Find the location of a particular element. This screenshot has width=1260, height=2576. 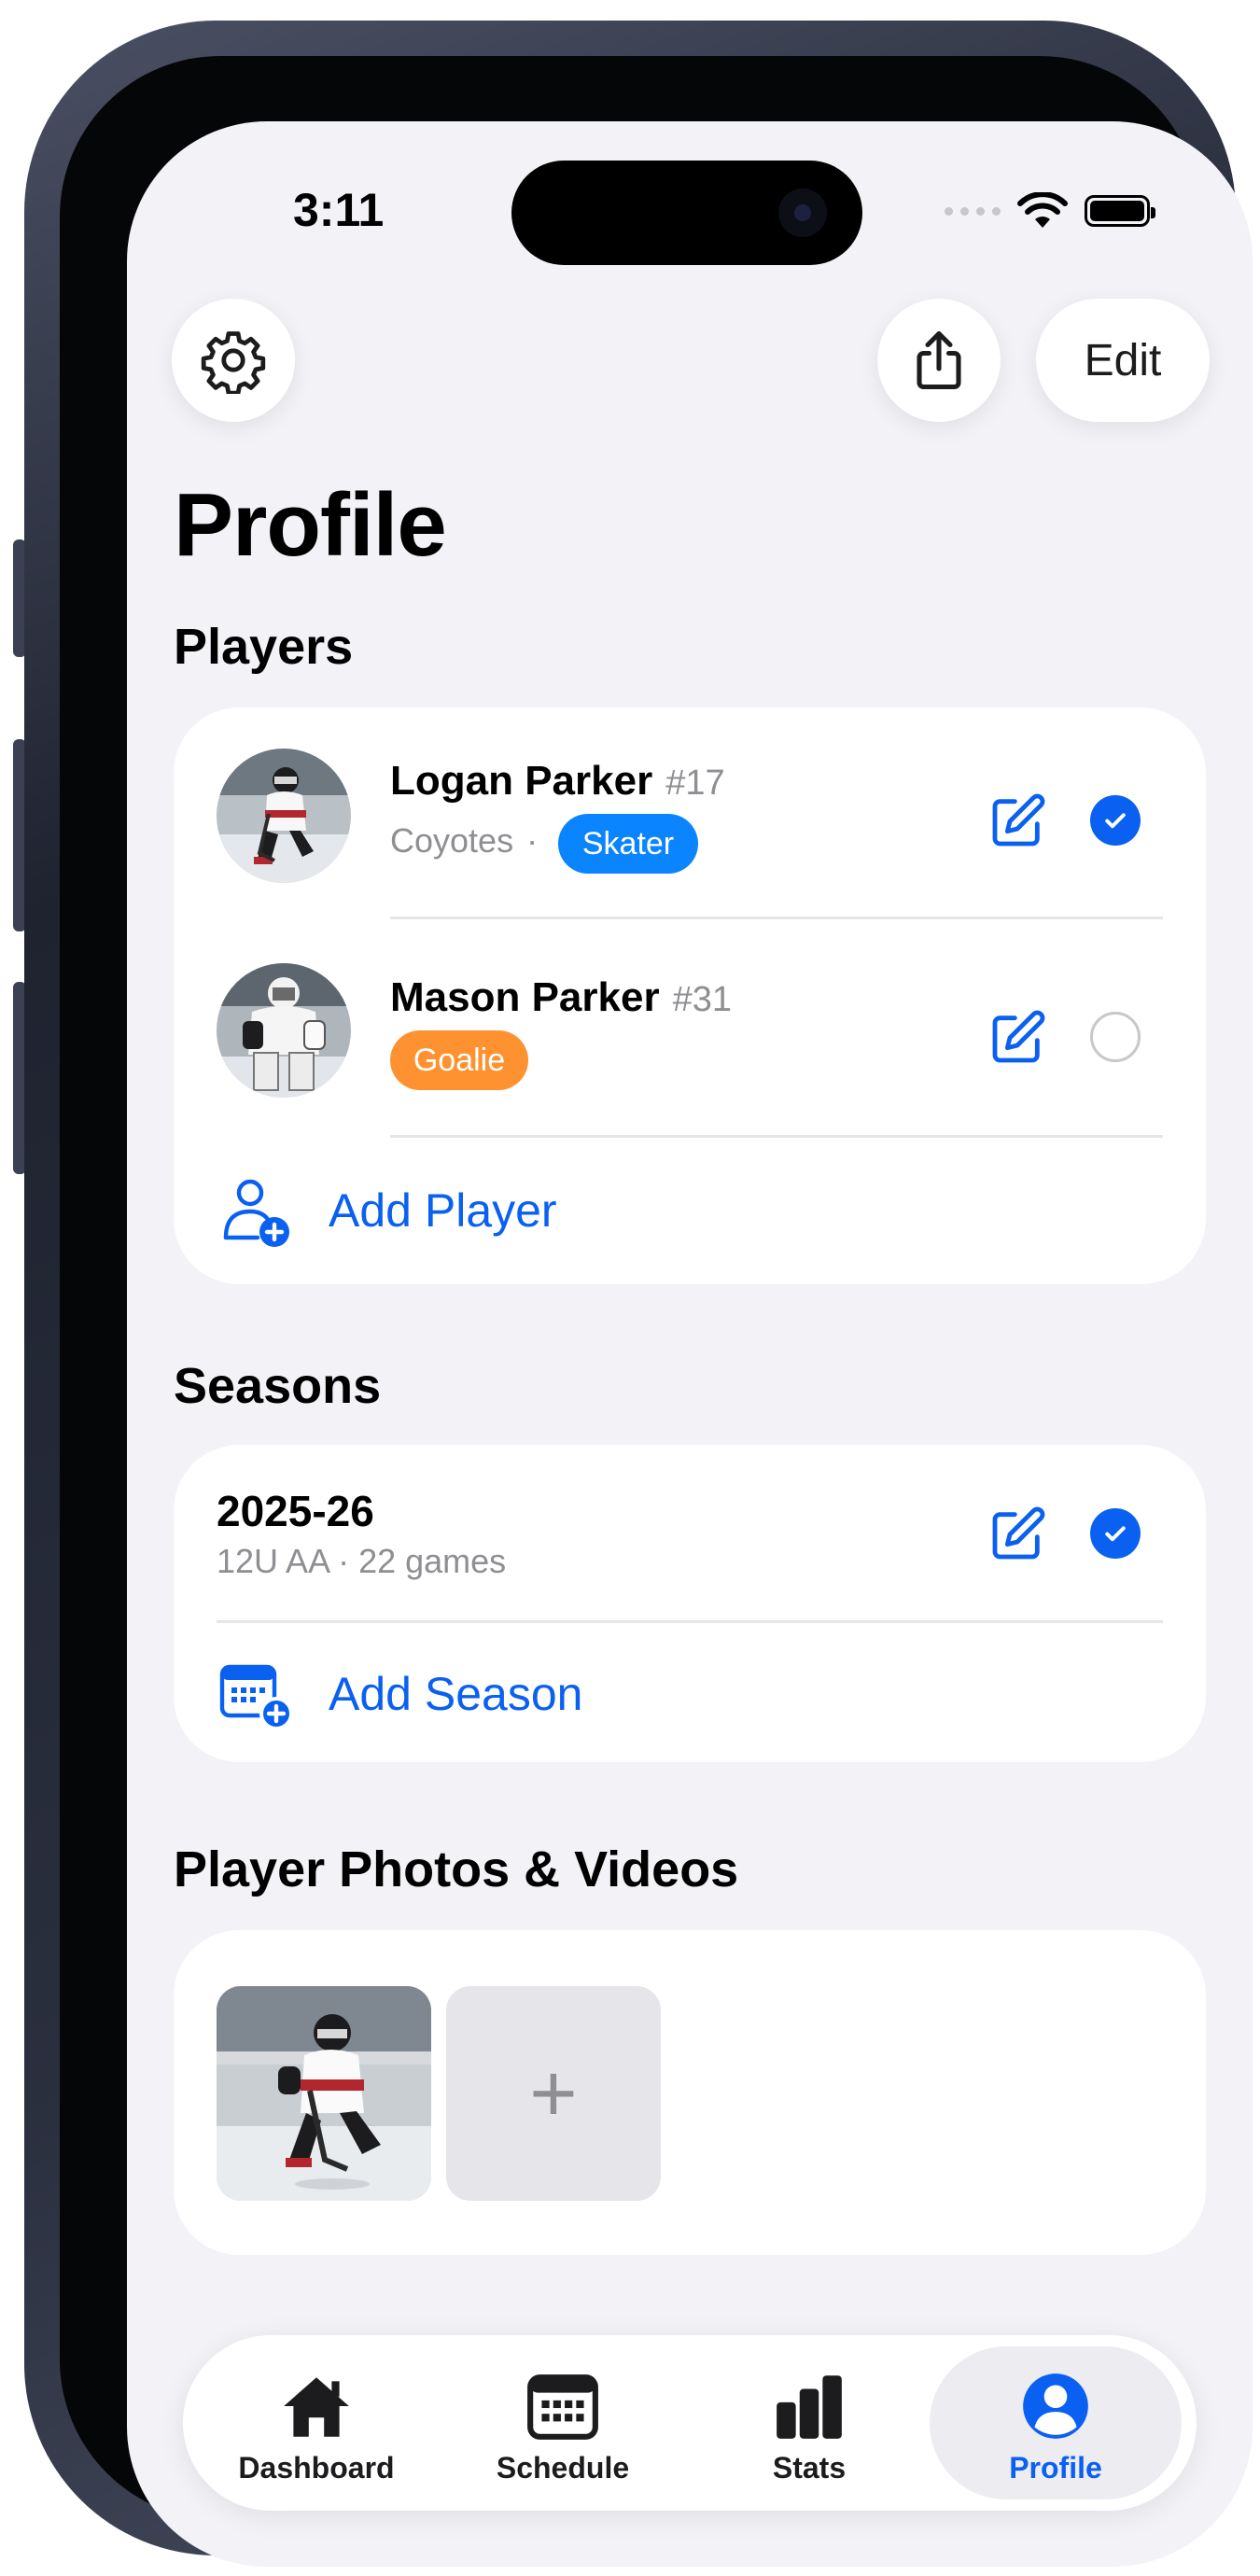

plus-icon: + is located at coordinates (553, 2093).